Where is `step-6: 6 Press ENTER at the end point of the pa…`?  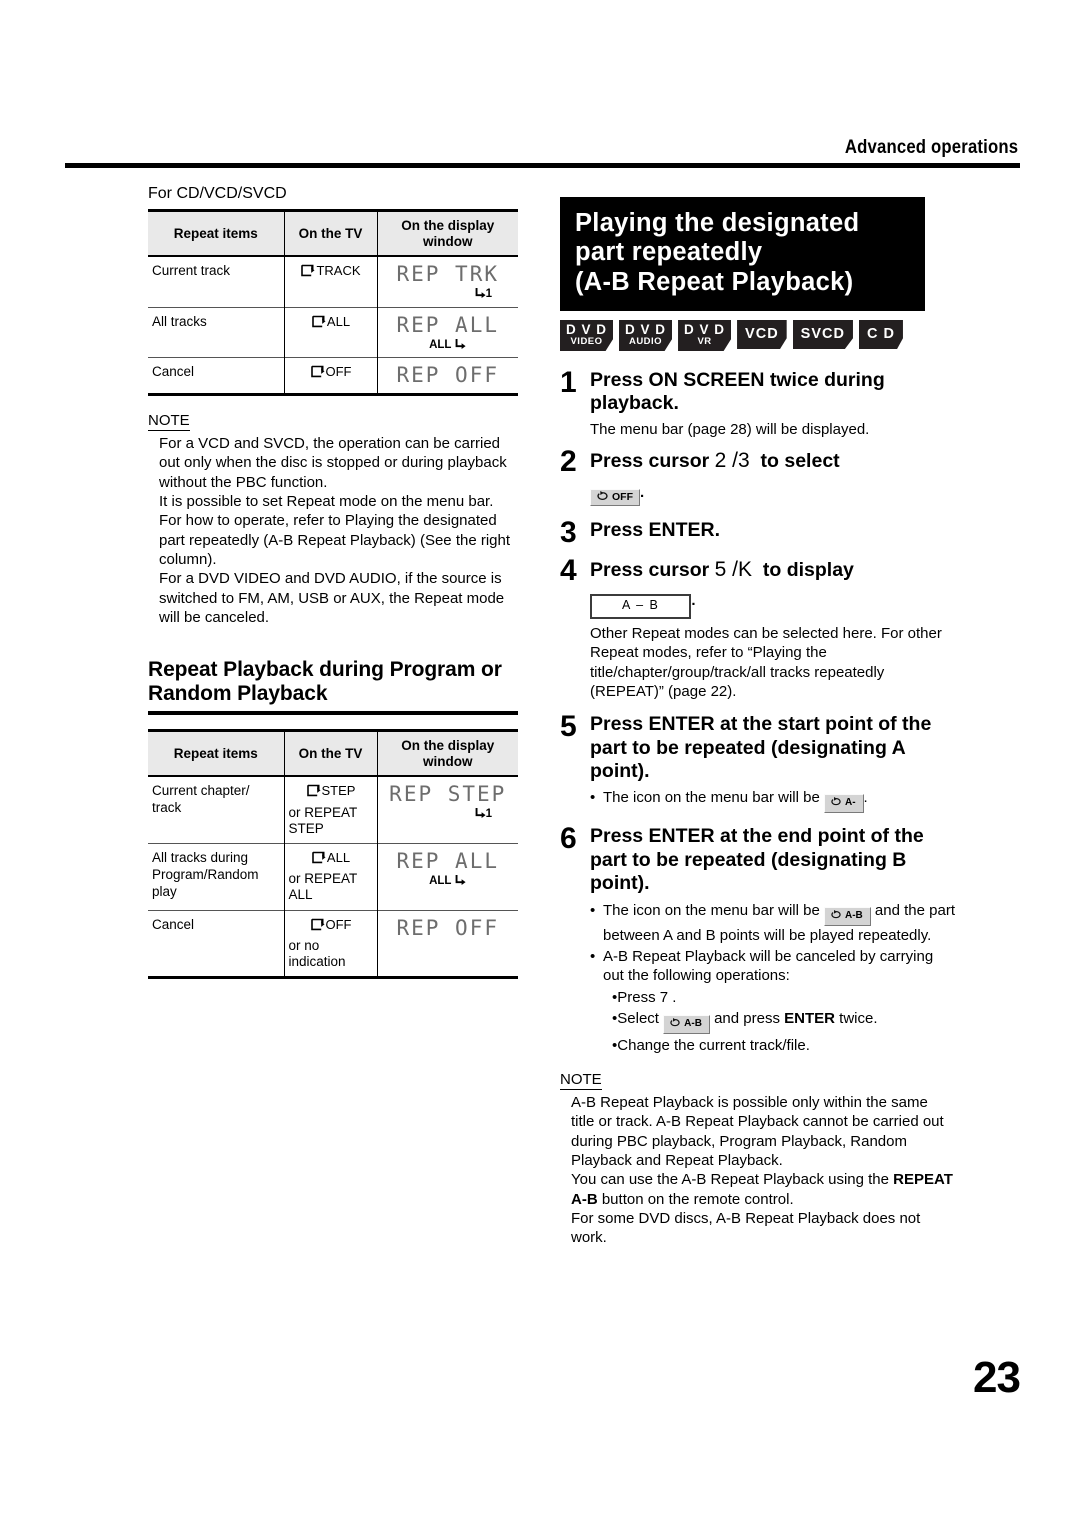
step-6: 6 Press ENTER at the end point of the pa… is located at coordinates (757, 858).